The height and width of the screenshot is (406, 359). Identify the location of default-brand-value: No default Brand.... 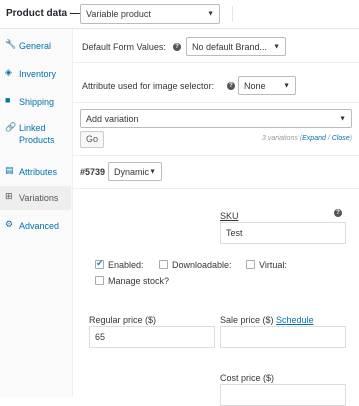
(230, 46).